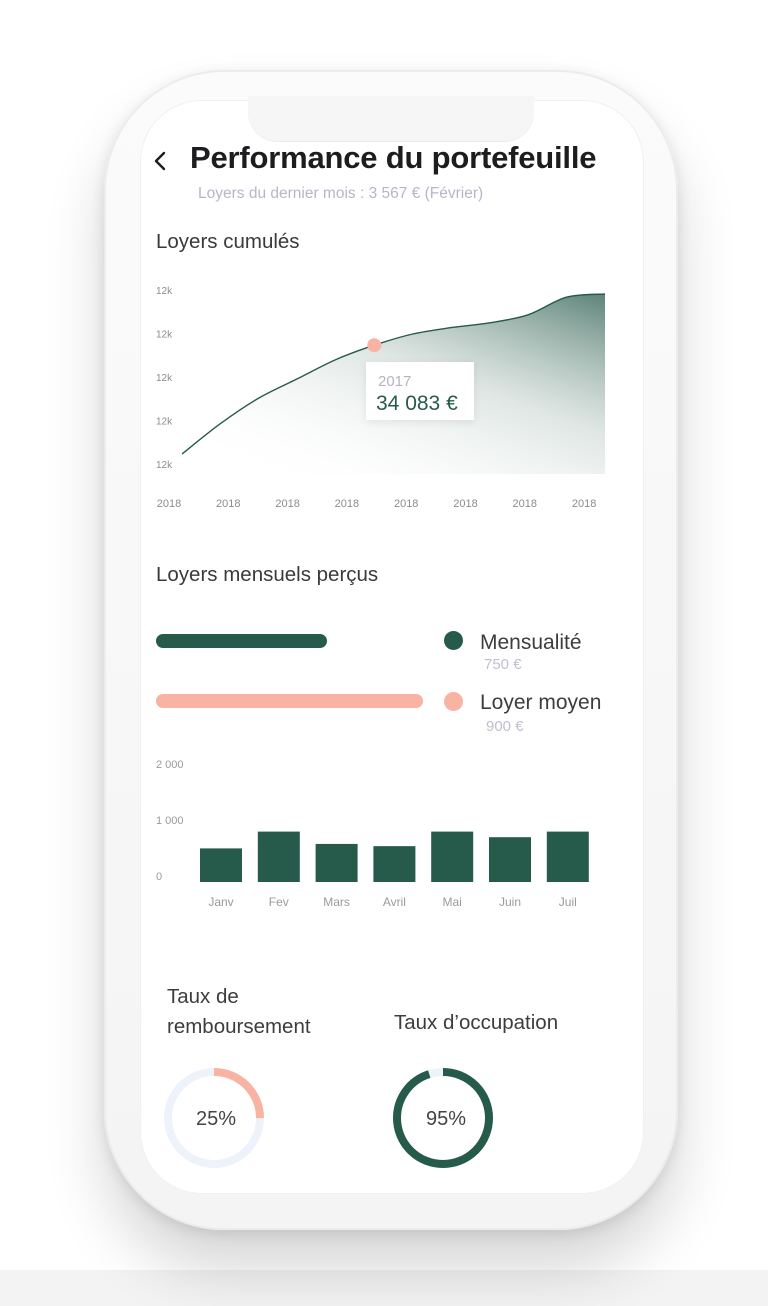  Describe the element at coordinates (374, 345) in the screenshot. I see `highlight-point` at that location.